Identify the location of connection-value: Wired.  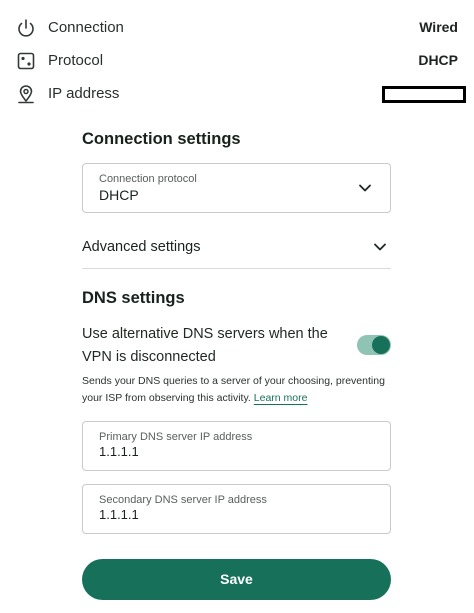
(438, 27).